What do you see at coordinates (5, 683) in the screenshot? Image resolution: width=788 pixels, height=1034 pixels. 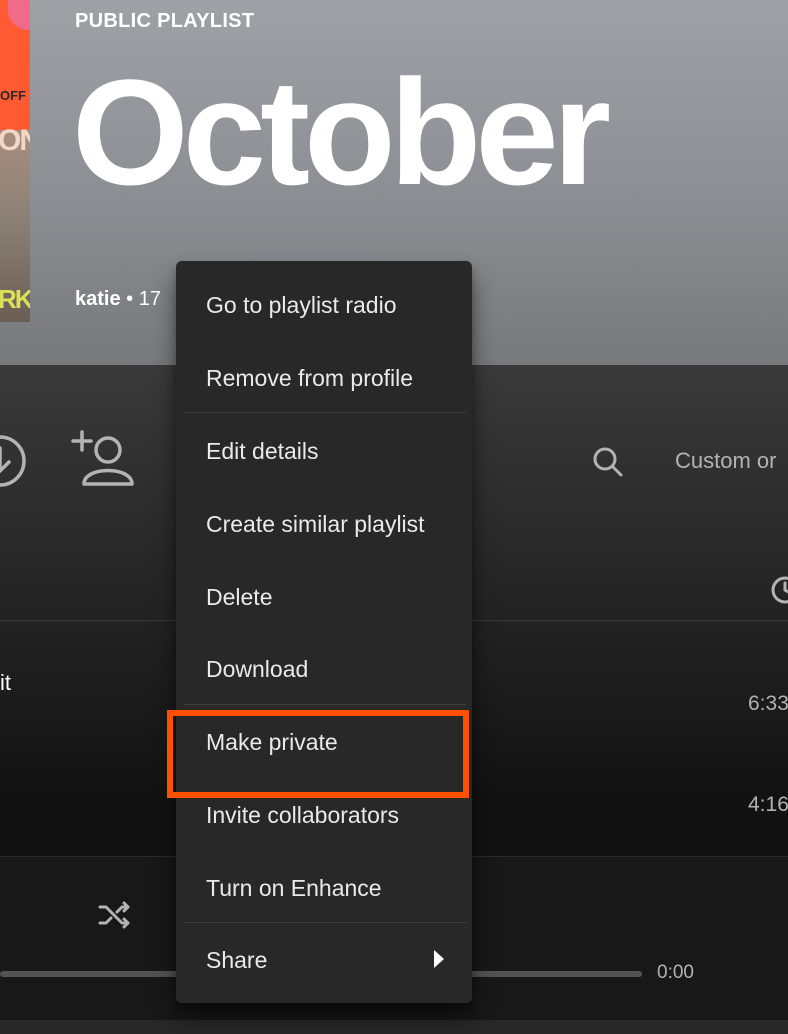 I see `track-title: it` at bounding box center [5, 683].